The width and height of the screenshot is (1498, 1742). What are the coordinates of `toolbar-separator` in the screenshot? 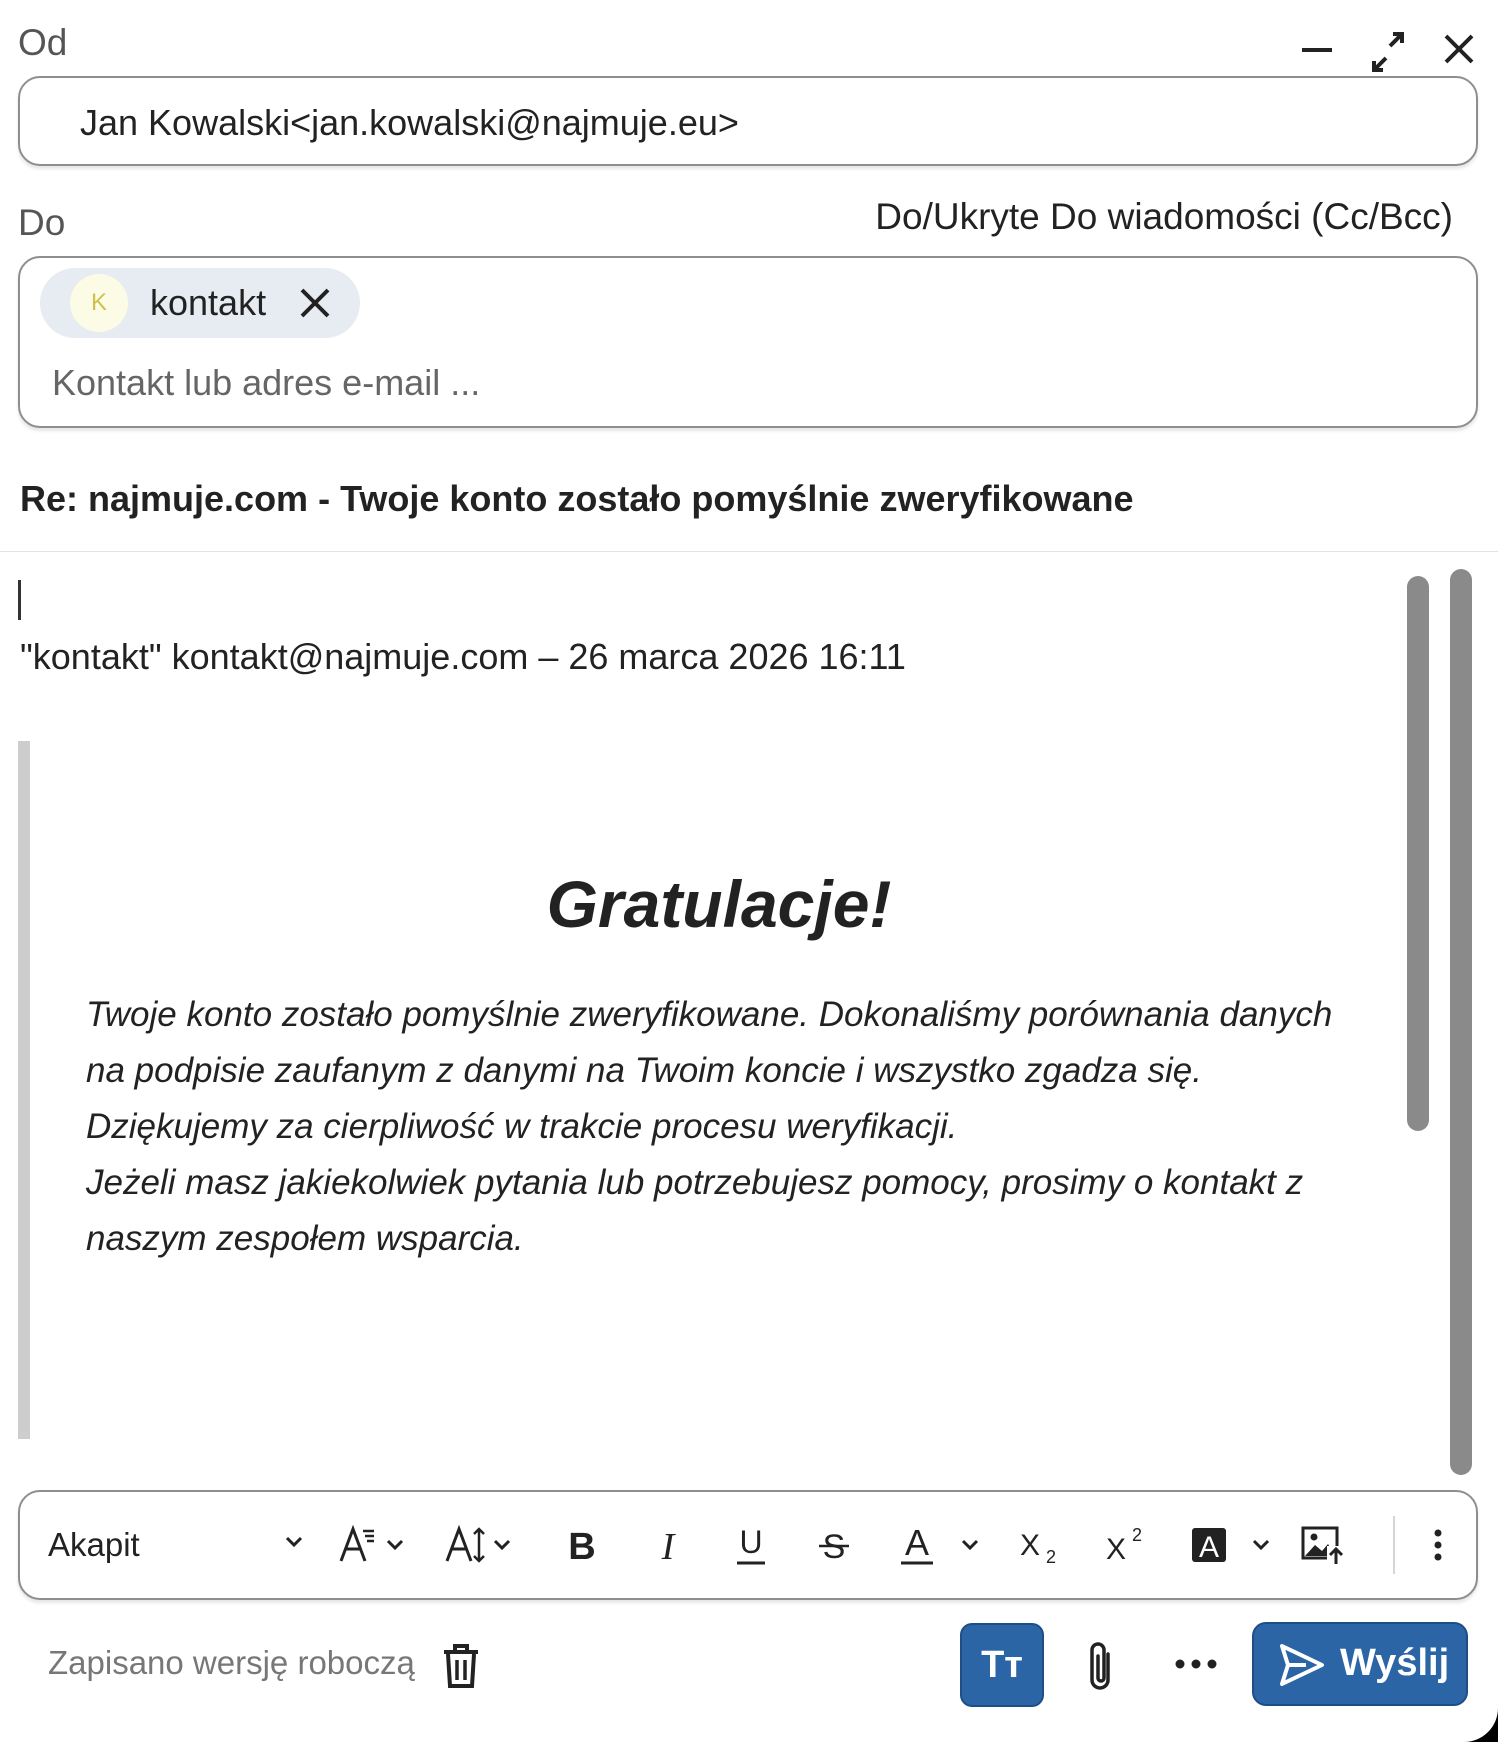 It's located at (1394, 1545).